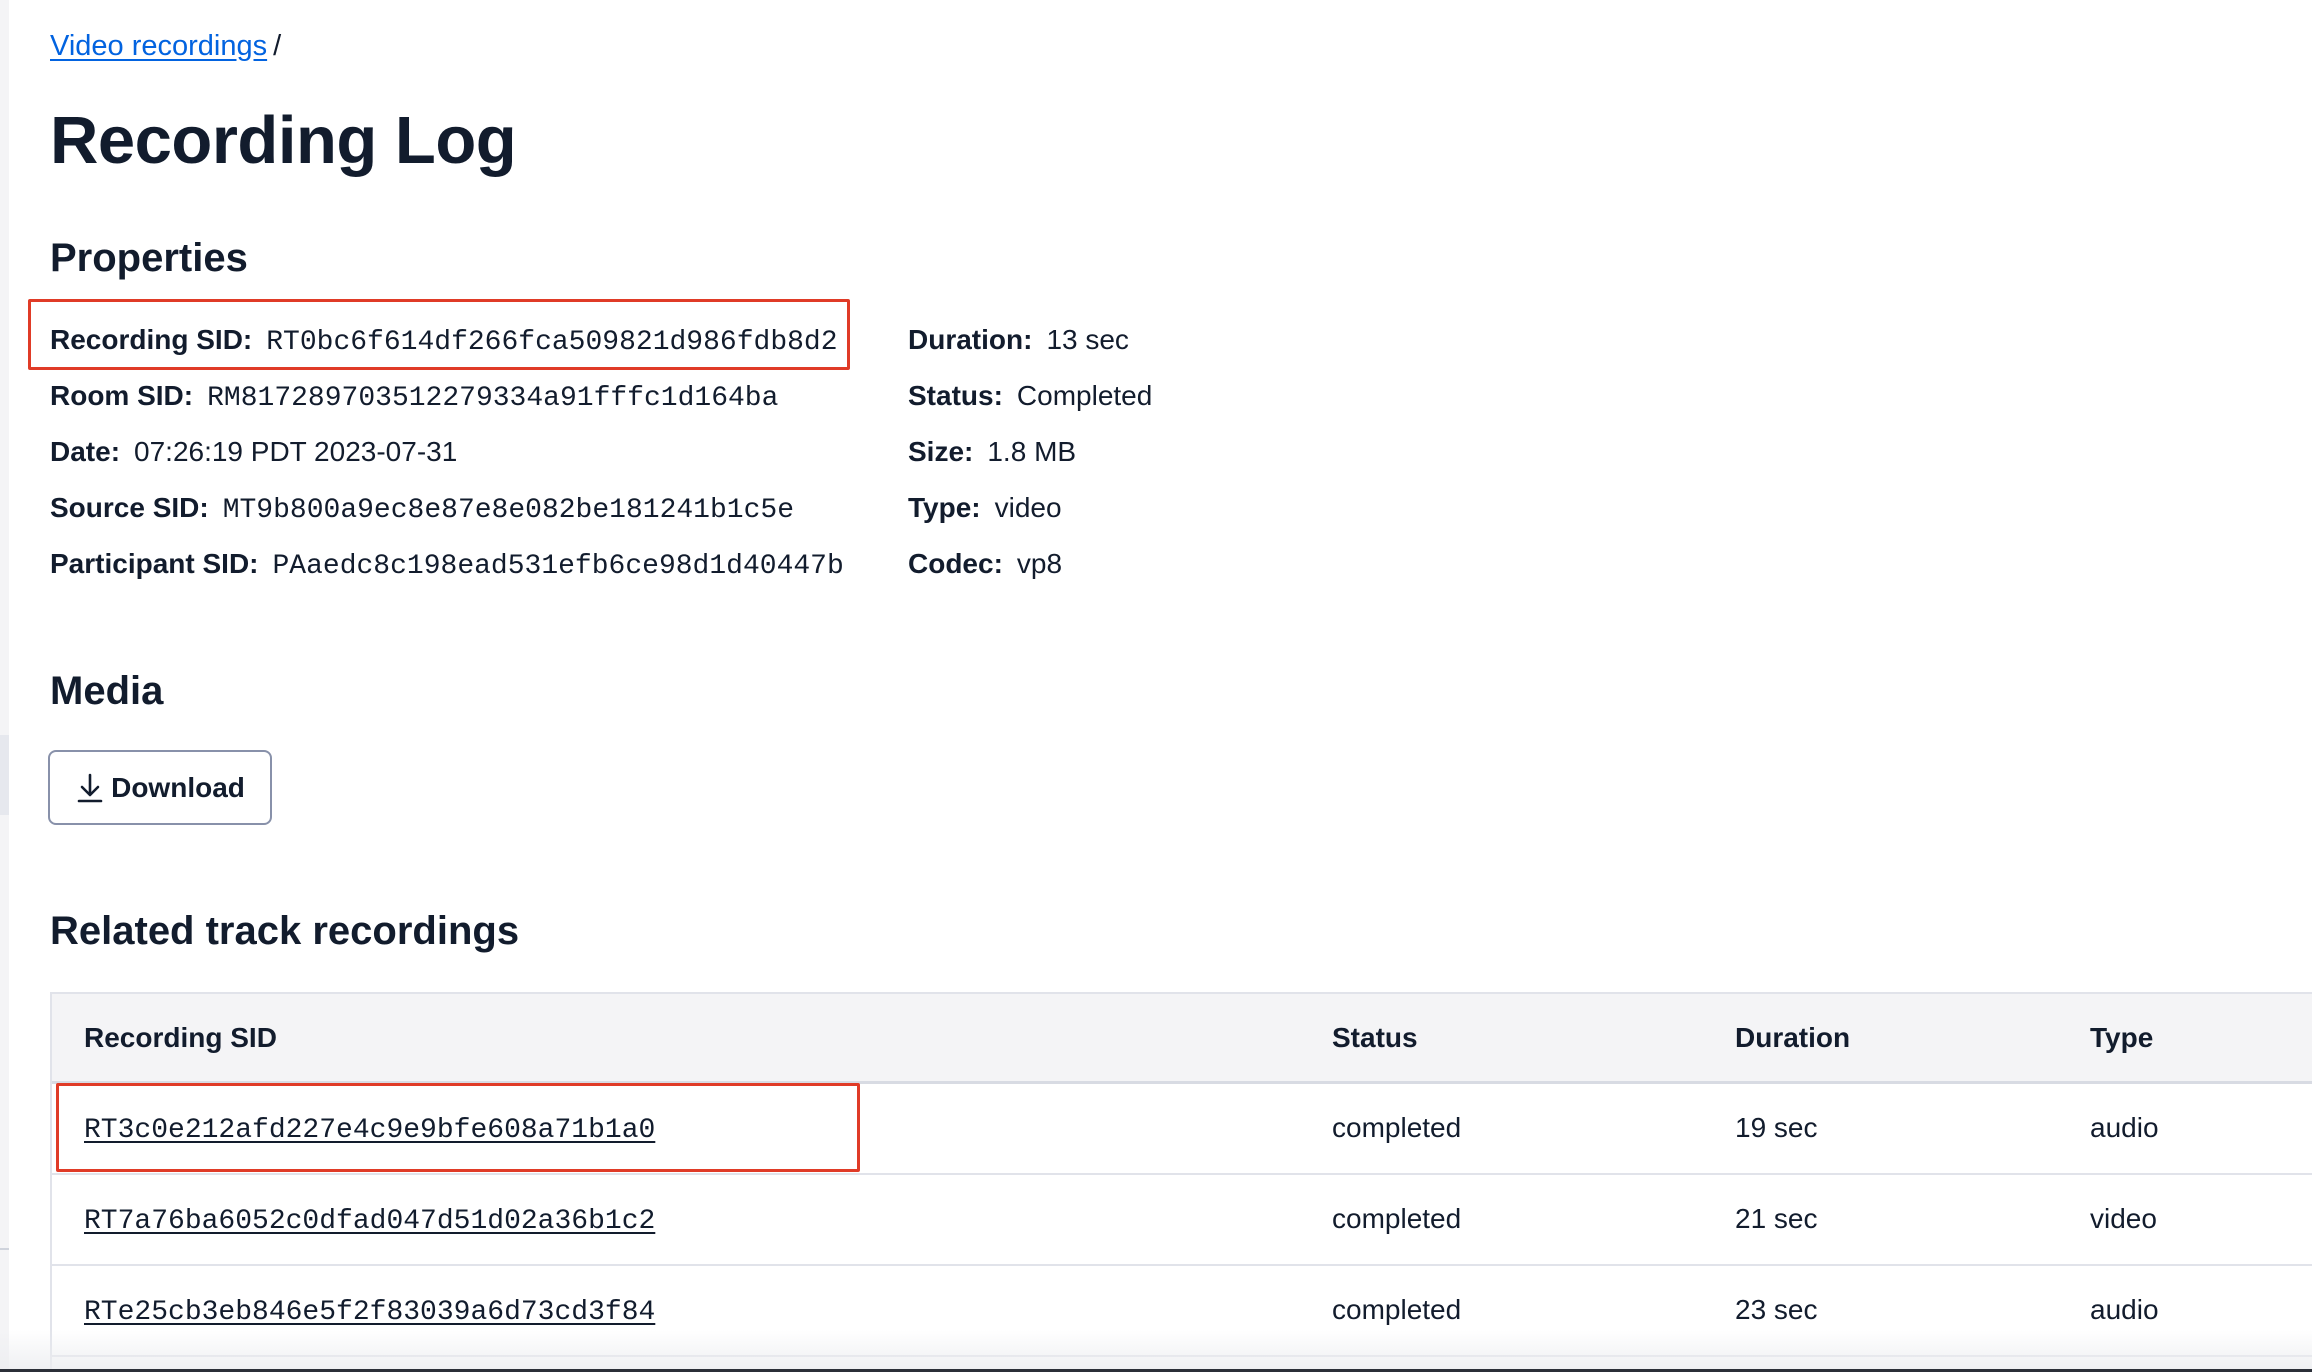  I want to click on property-label: Codec:, so click(955, 563).